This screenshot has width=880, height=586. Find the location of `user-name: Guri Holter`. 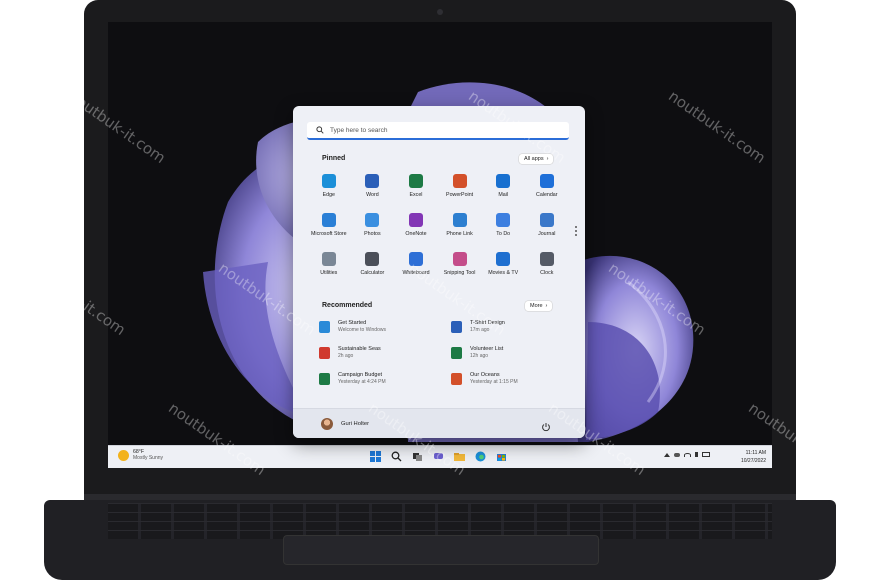

user-name: Guri Holter is located at coordinates (355, 424).